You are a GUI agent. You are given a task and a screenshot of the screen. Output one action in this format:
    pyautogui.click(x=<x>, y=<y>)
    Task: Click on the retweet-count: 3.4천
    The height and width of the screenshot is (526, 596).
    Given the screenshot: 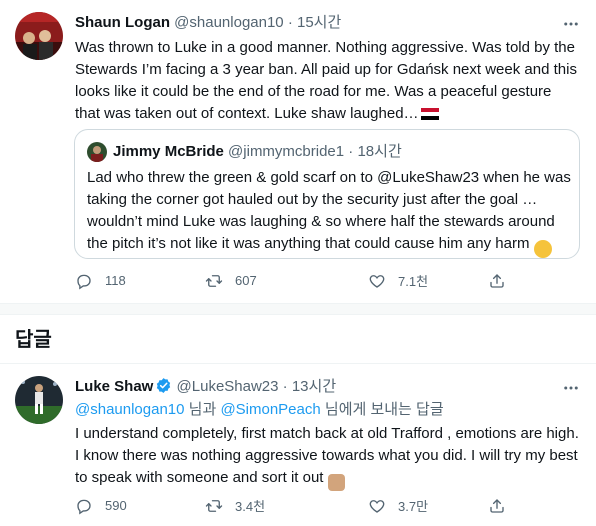 What is the action you would take?
    pyautogui.click(x=250, y=506)
    